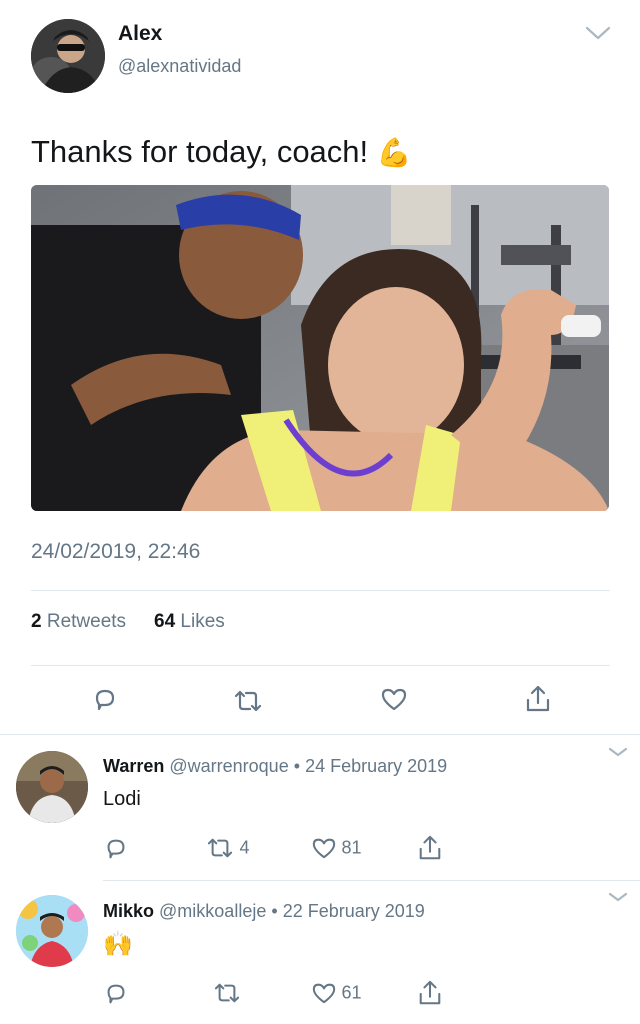  I want to click on likes-stat: 64 Likes, so click(189, 622).